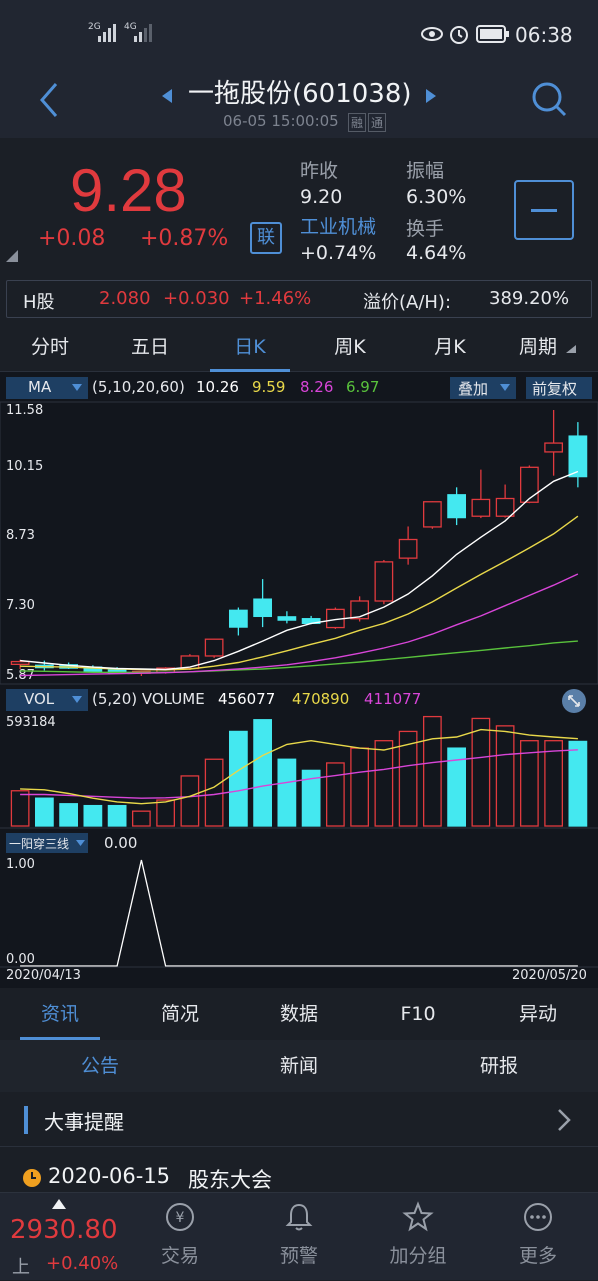 The width and height of the screenshot is (598, 1281). Describe the element at coordinates (180, 1237) in the screenshot. I see `nav-trade: ¥ 交易` at that location.